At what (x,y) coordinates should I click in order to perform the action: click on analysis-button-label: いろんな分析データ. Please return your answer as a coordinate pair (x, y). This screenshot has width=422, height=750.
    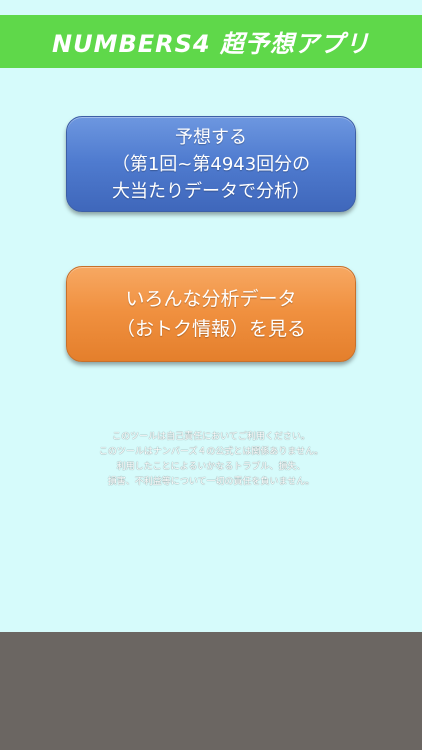
    Looking at the image, I should click on (211, 299).